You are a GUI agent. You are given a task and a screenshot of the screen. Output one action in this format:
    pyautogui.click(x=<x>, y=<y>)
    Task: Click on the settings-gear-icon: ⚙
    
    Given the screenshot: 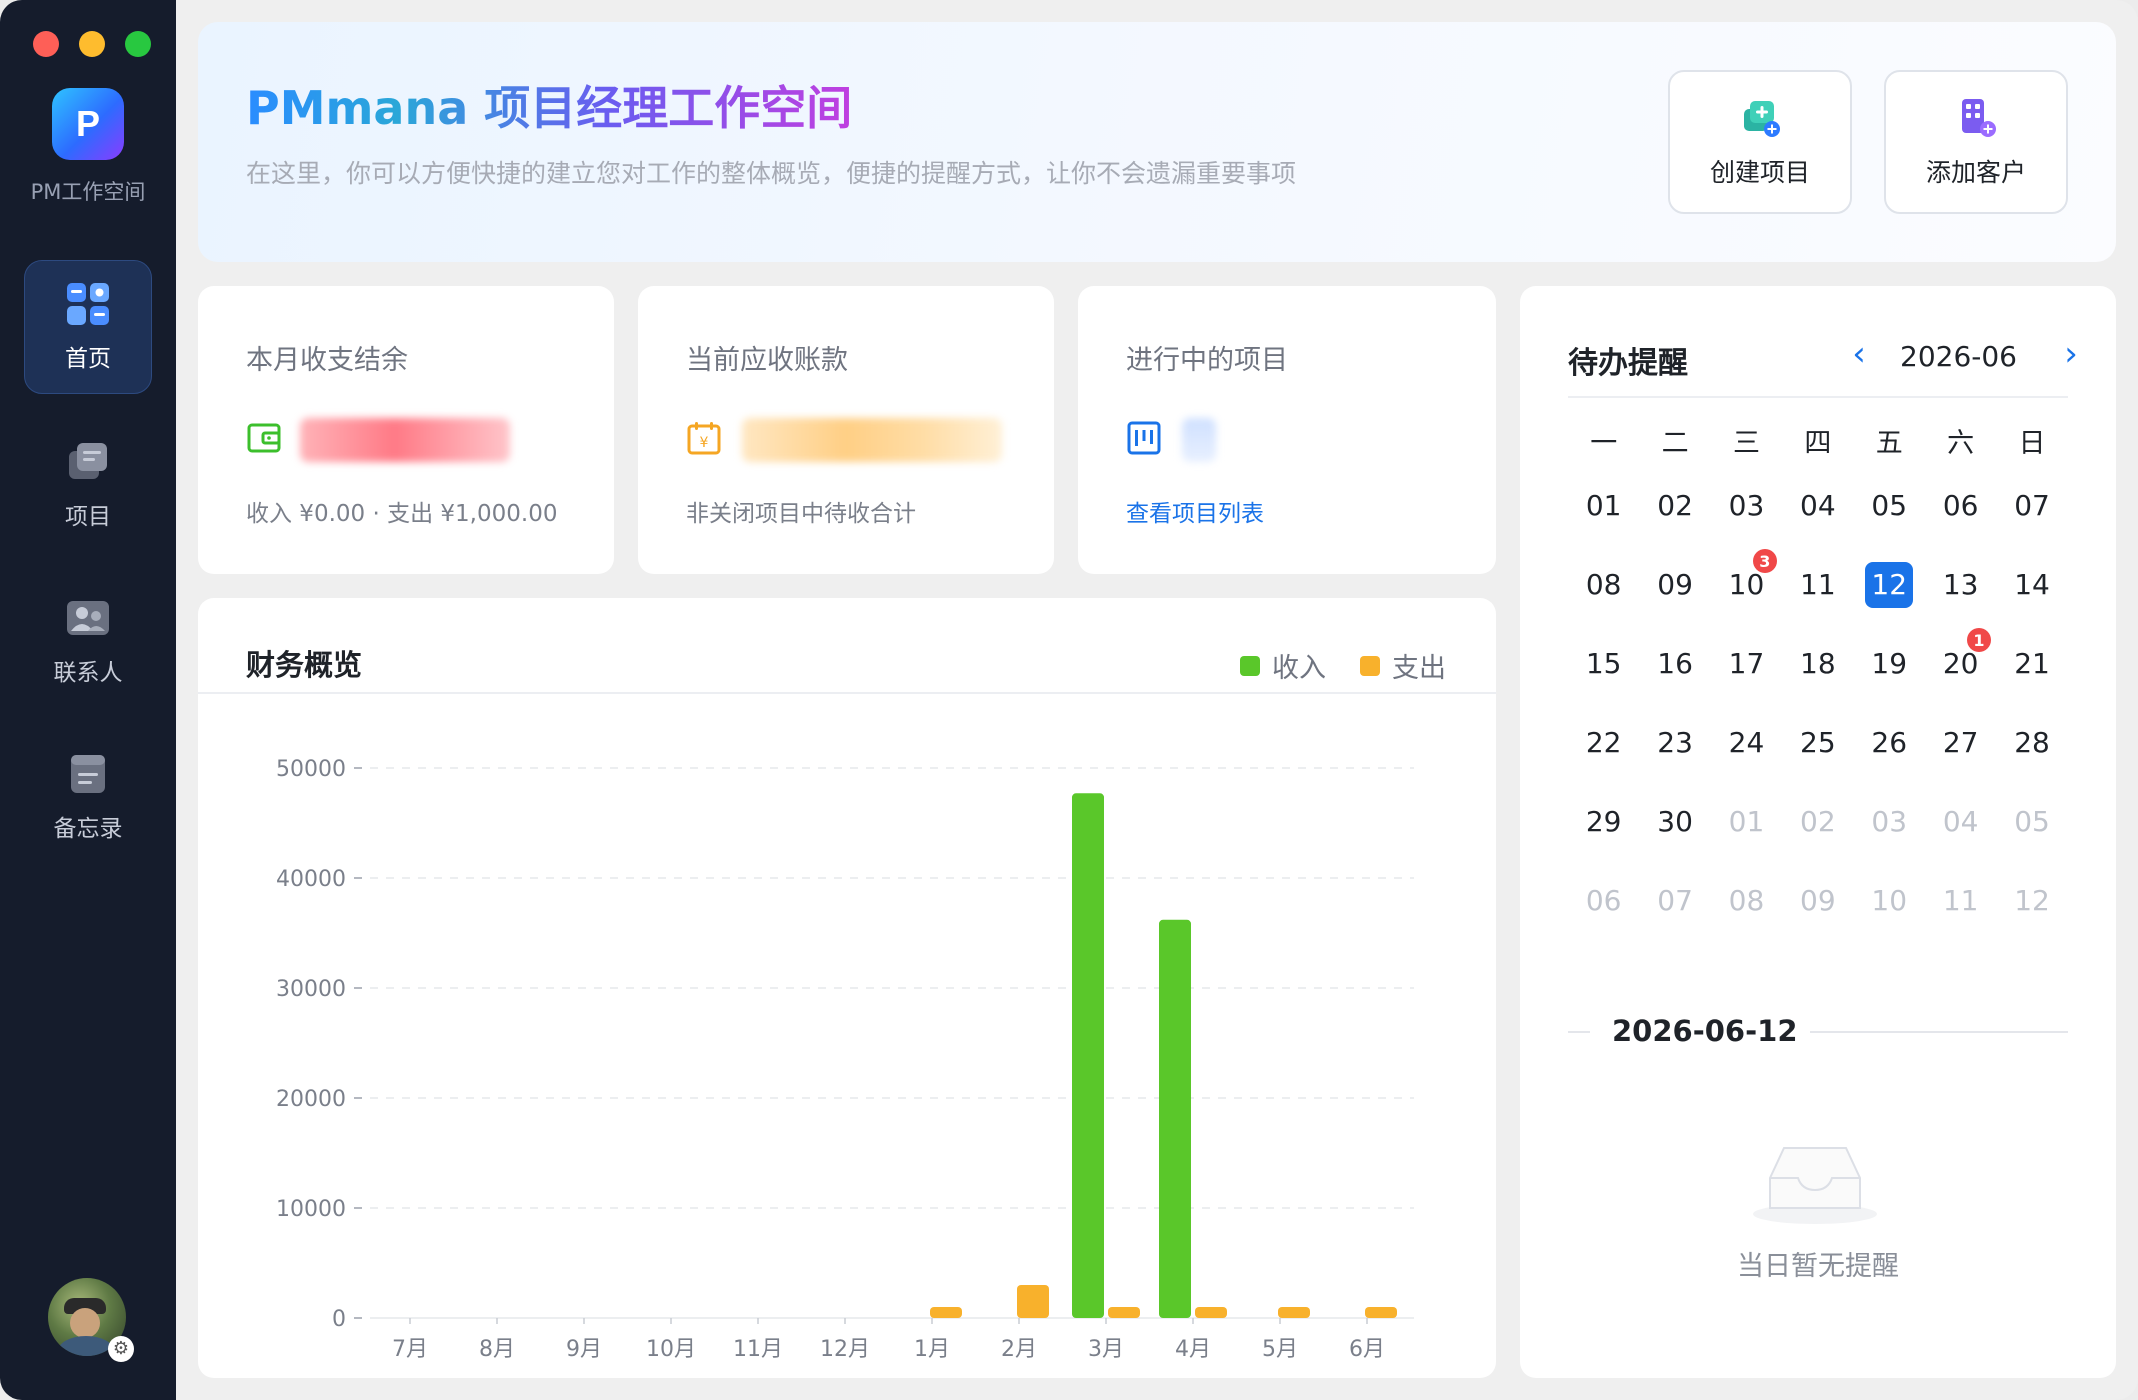 What is the action you would take?
    pyautogui.click(x=121, y=1349)
    